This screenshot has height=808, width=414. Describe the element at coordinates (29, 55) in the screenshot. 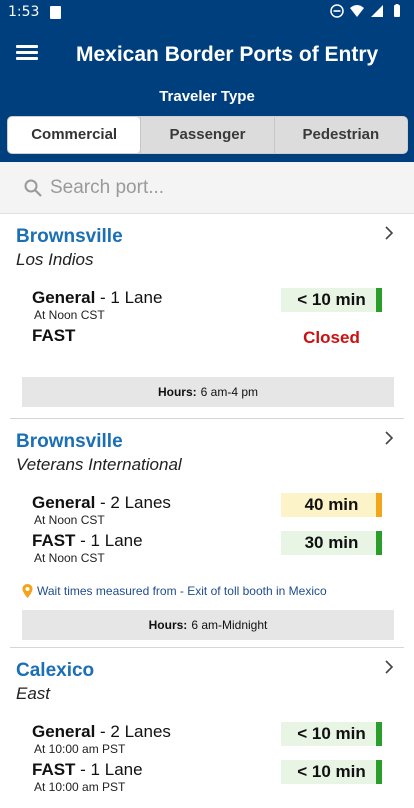

I see `menu-icon` at that location.